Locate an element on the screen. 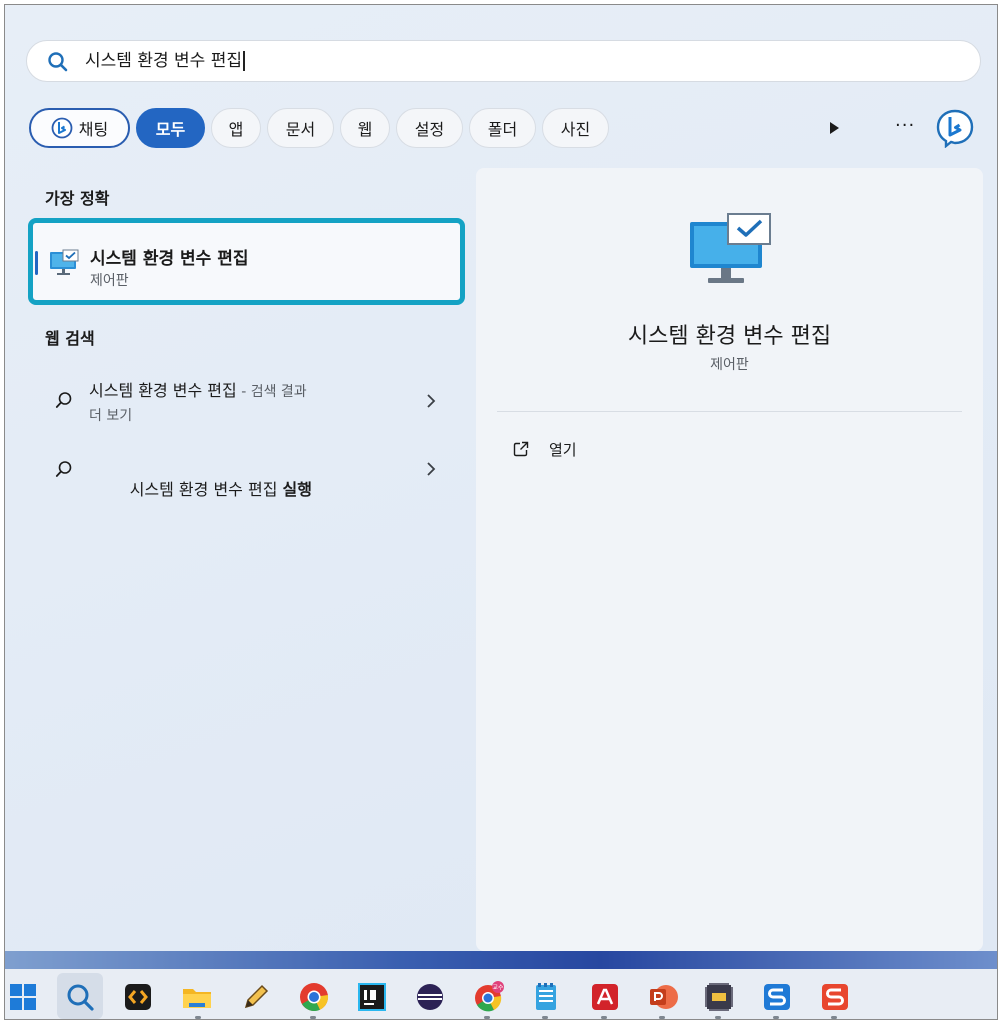 Image resolution: width=1002 pixels, height=1024 pixels. taskbar: 교수 is located at coordinates (501, 994).